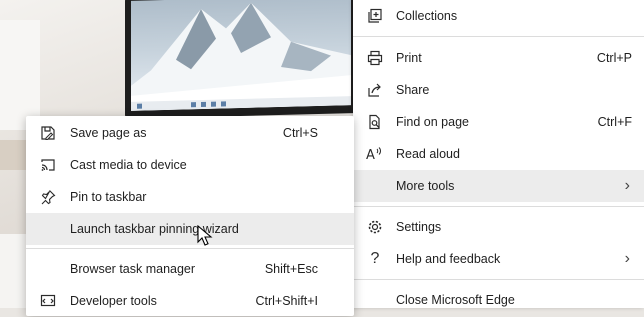  Describe the element at coordinates (375, 16) in the screenshot. I see `collections-icon` at that location.